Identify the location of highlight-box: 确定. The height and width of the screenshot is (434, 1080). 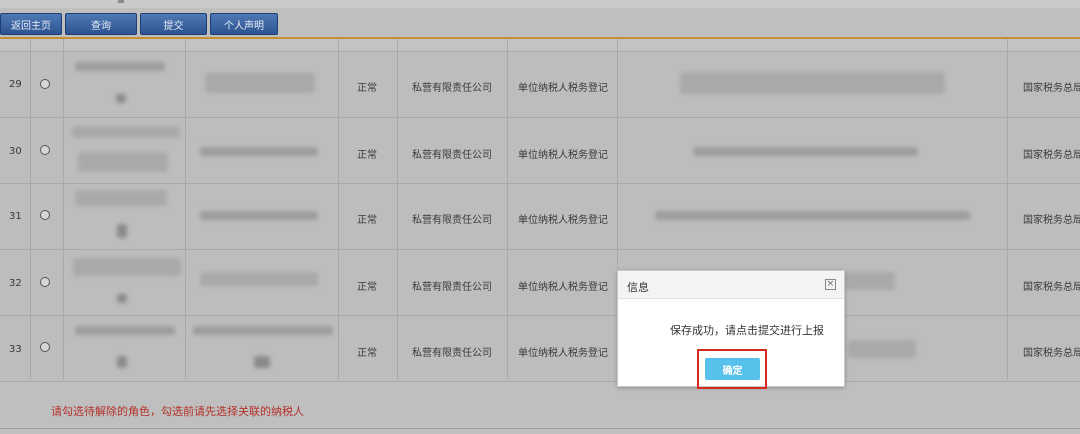
(732, 369).